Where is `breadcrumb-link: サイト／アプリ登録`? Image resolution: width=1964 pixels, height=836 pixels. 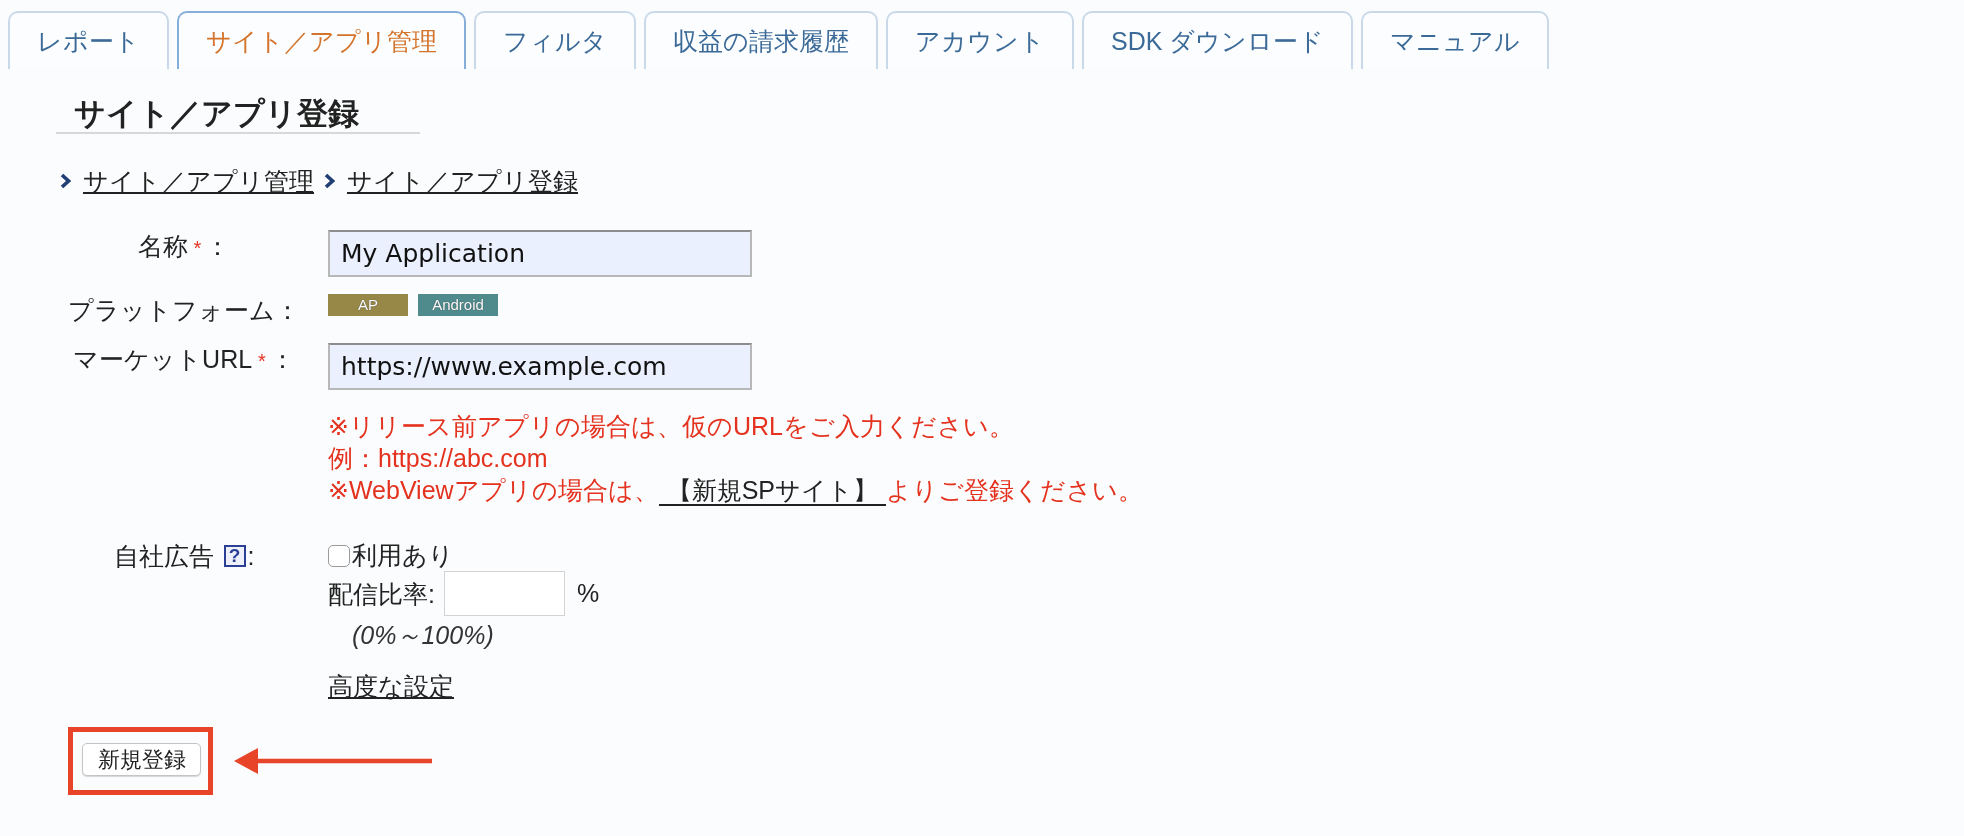
breadcrumb-link: サイト／アプリ登録 is located at coordinates (462, 181).